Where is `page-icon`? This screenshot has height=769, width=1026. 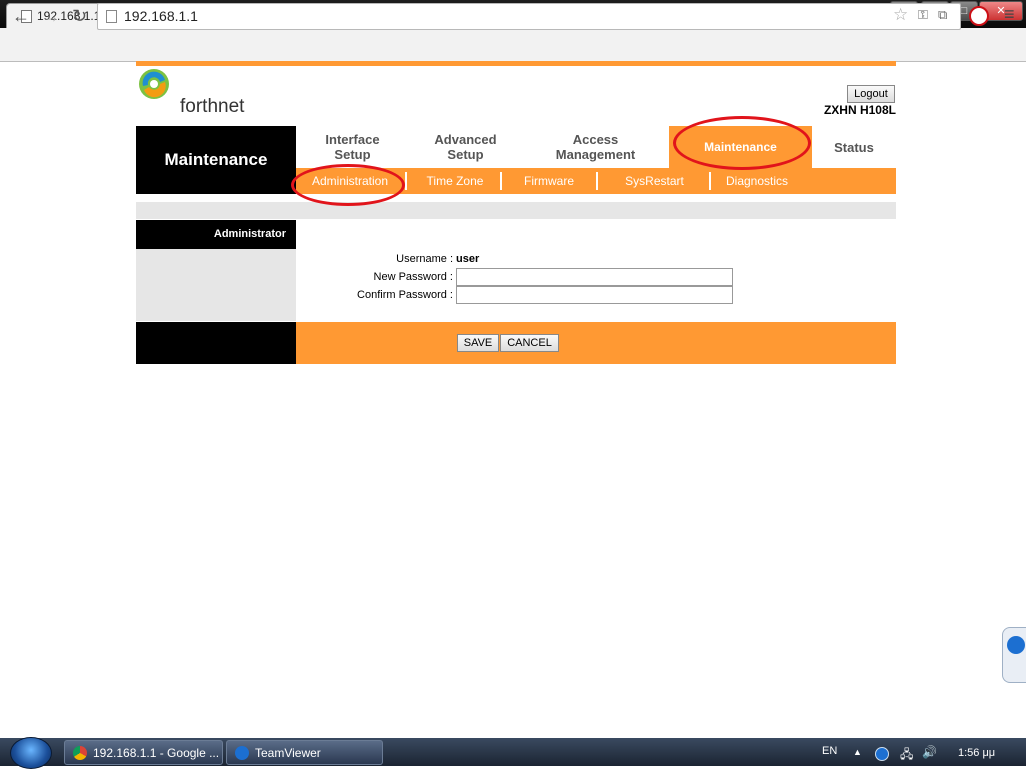
page-icon is located at coordinates (111, 16).